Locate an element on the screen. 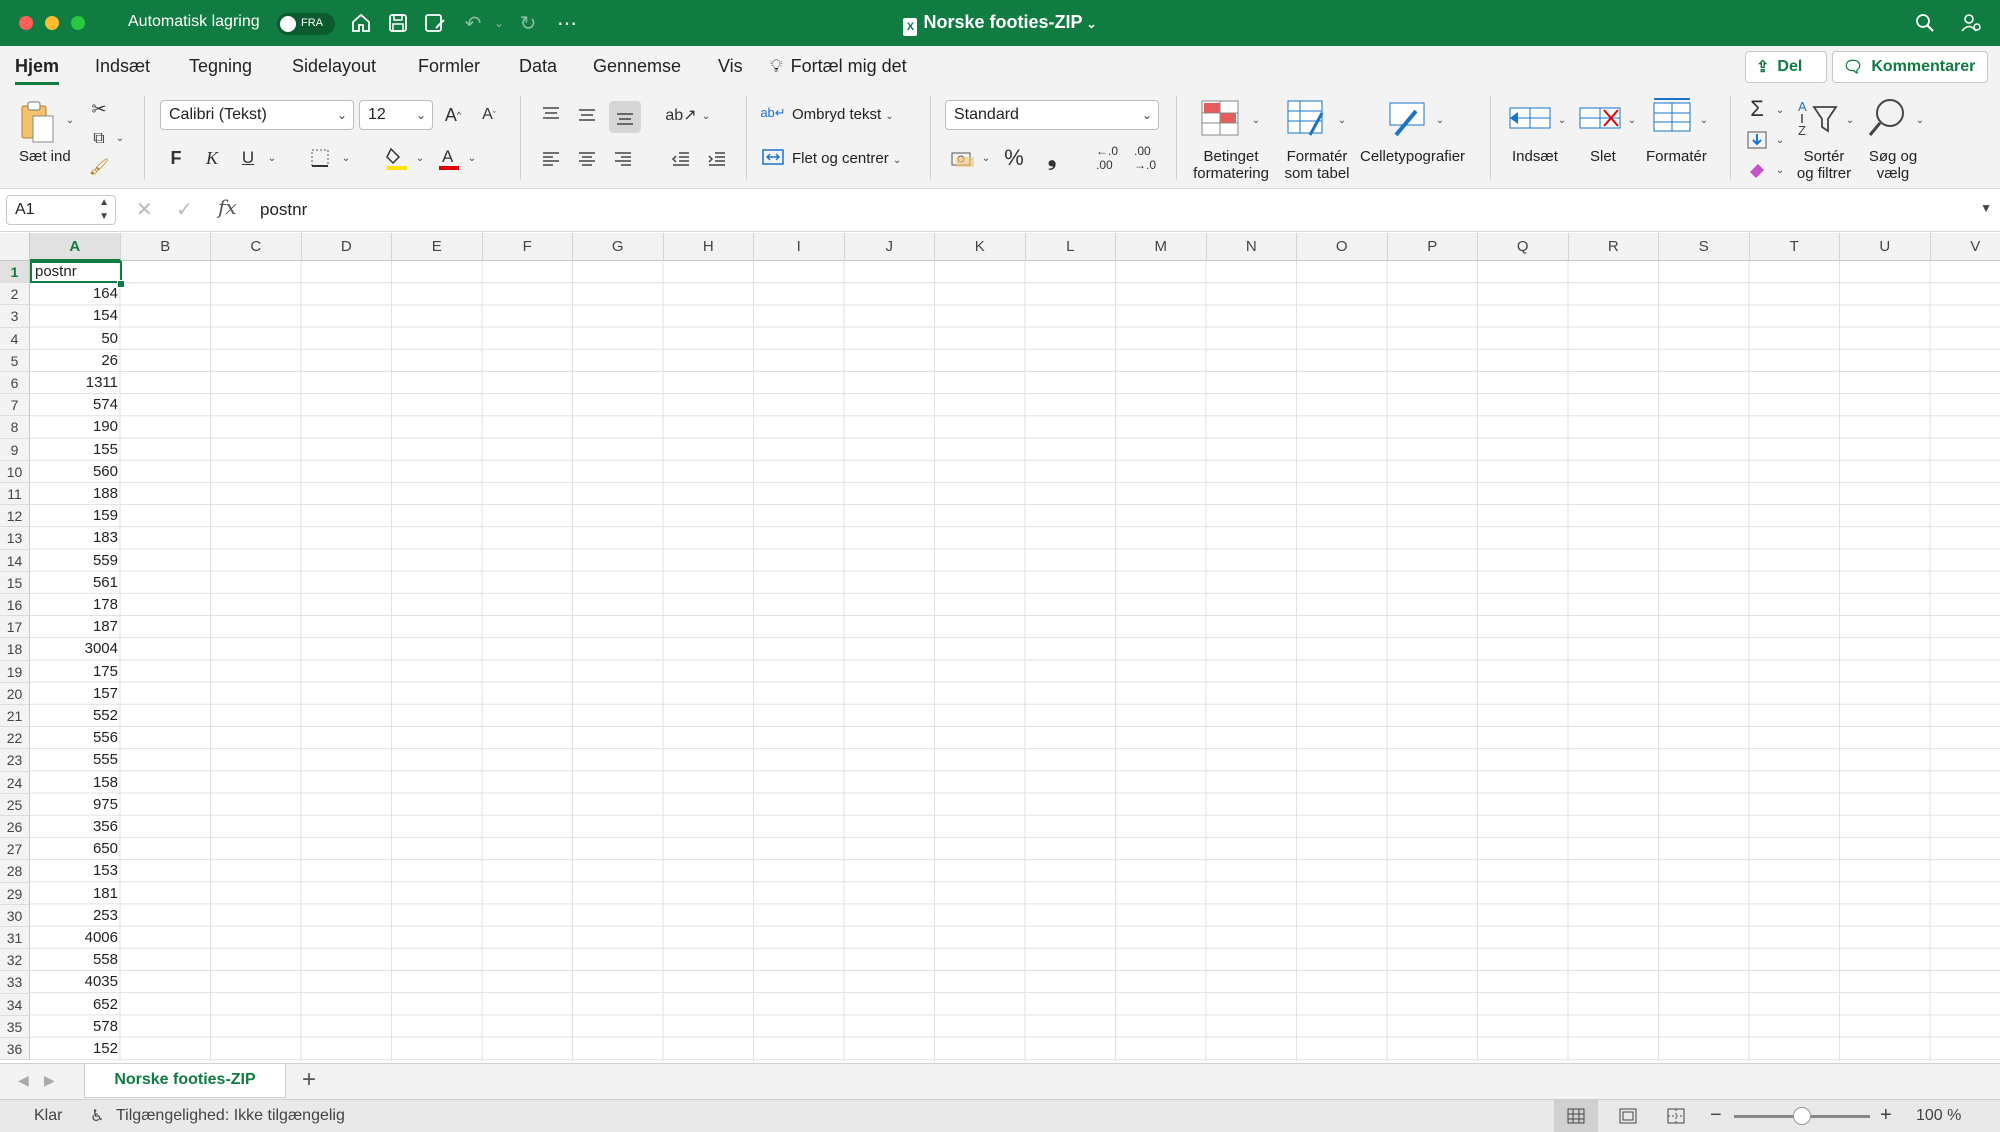 This screenshot has width=2000, height=1132. zoom-in-button: + is located at coordinates (1886, 1115).